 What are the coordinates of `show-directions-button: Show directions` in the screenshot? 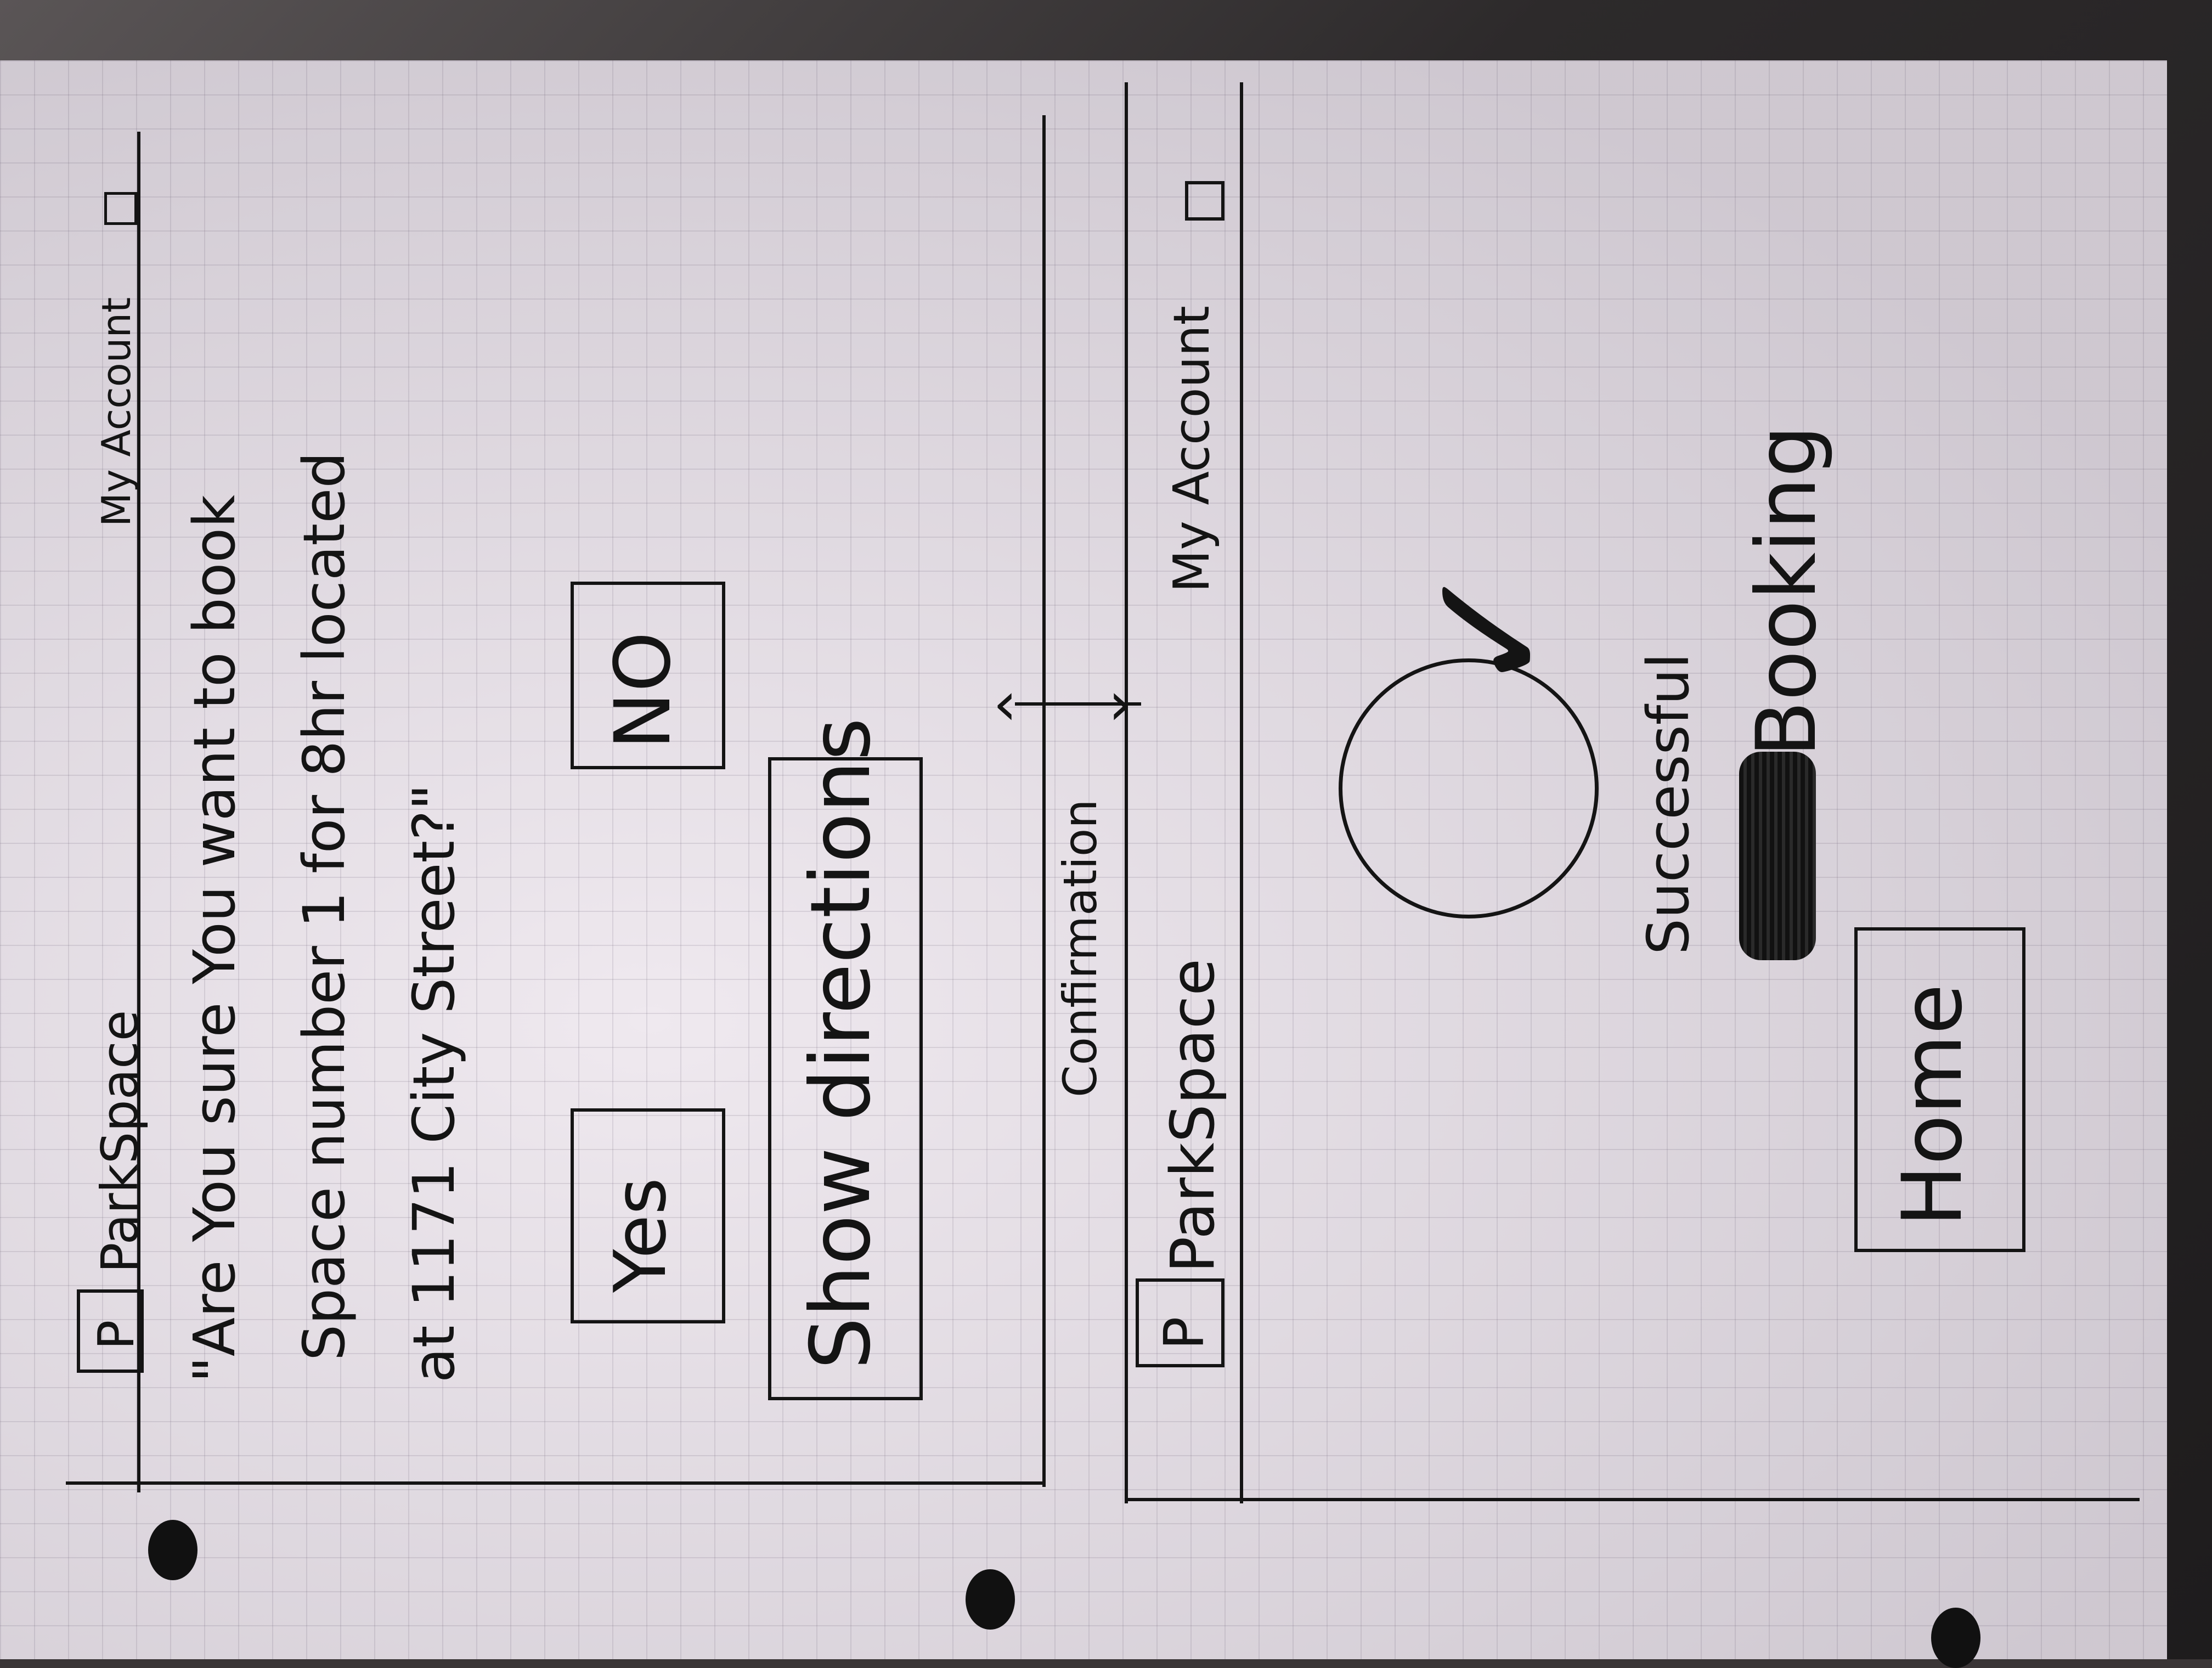 It's located at (845, 1059).